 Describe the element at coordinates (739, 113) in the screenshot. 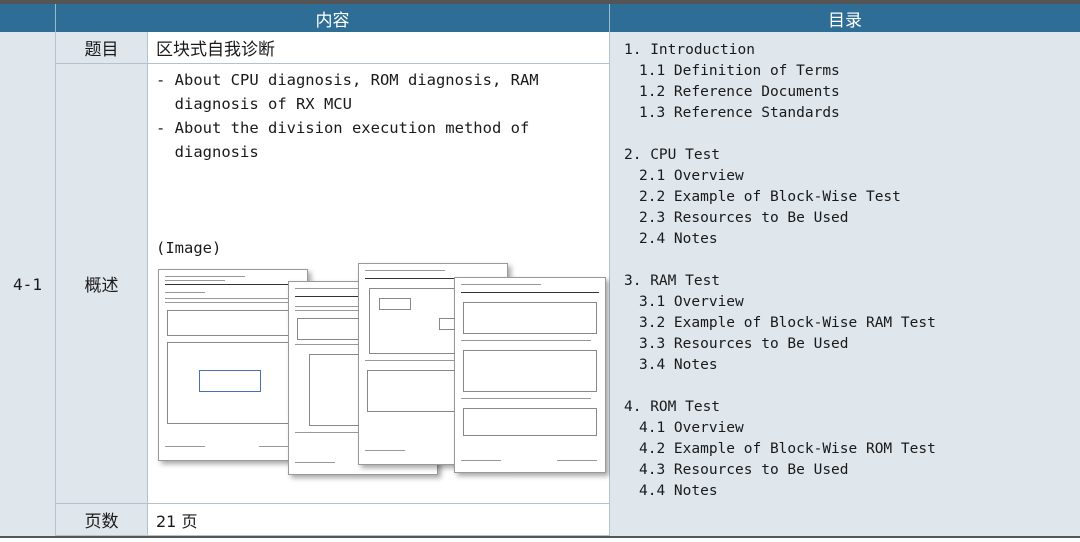

I see `toc-subsection: 1.3 Reference Standards` at that location.